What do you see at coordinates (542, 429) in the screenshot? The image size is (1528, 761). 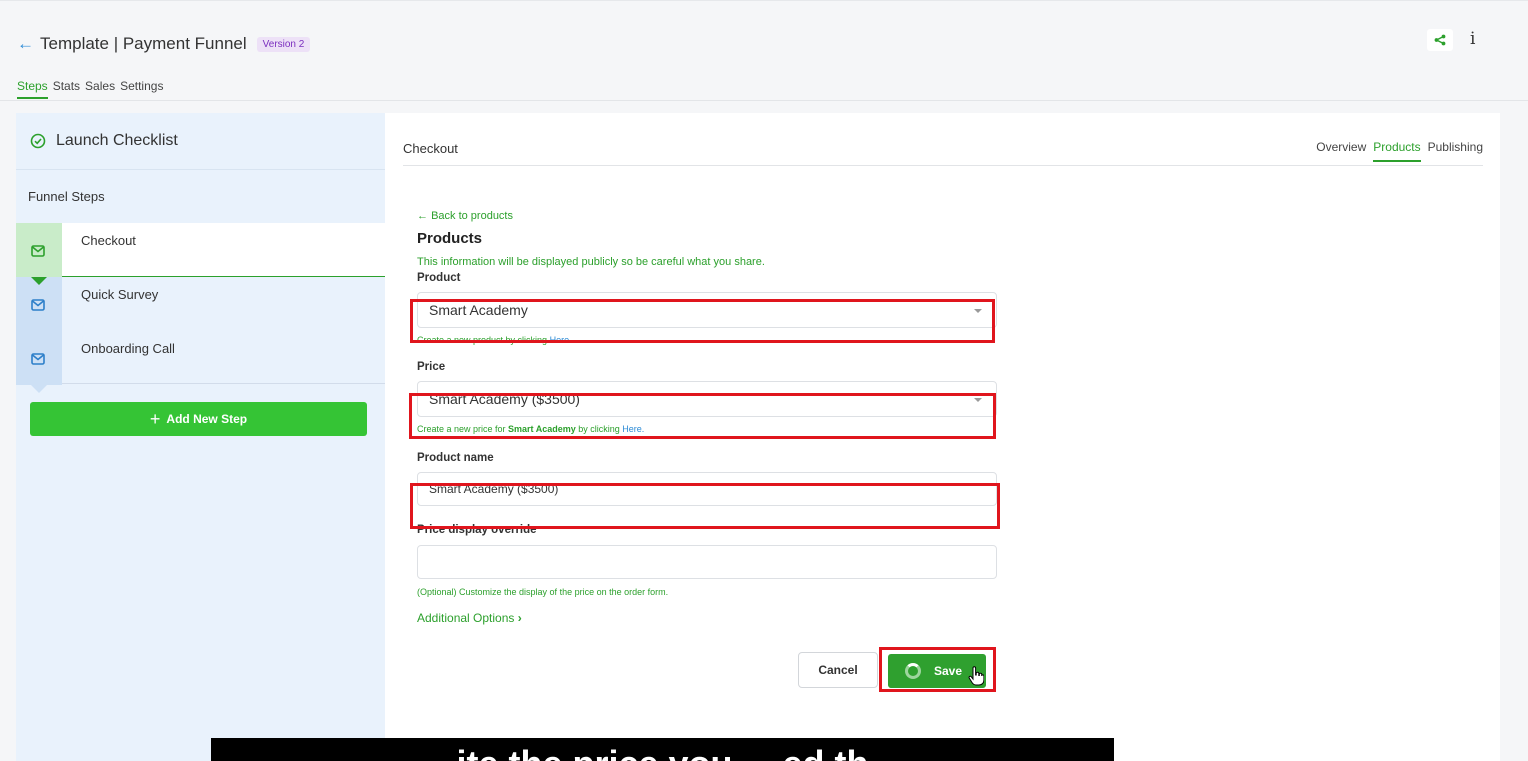 I see `price-hint-product: Smart Academy` at bounding box center [542, 429].